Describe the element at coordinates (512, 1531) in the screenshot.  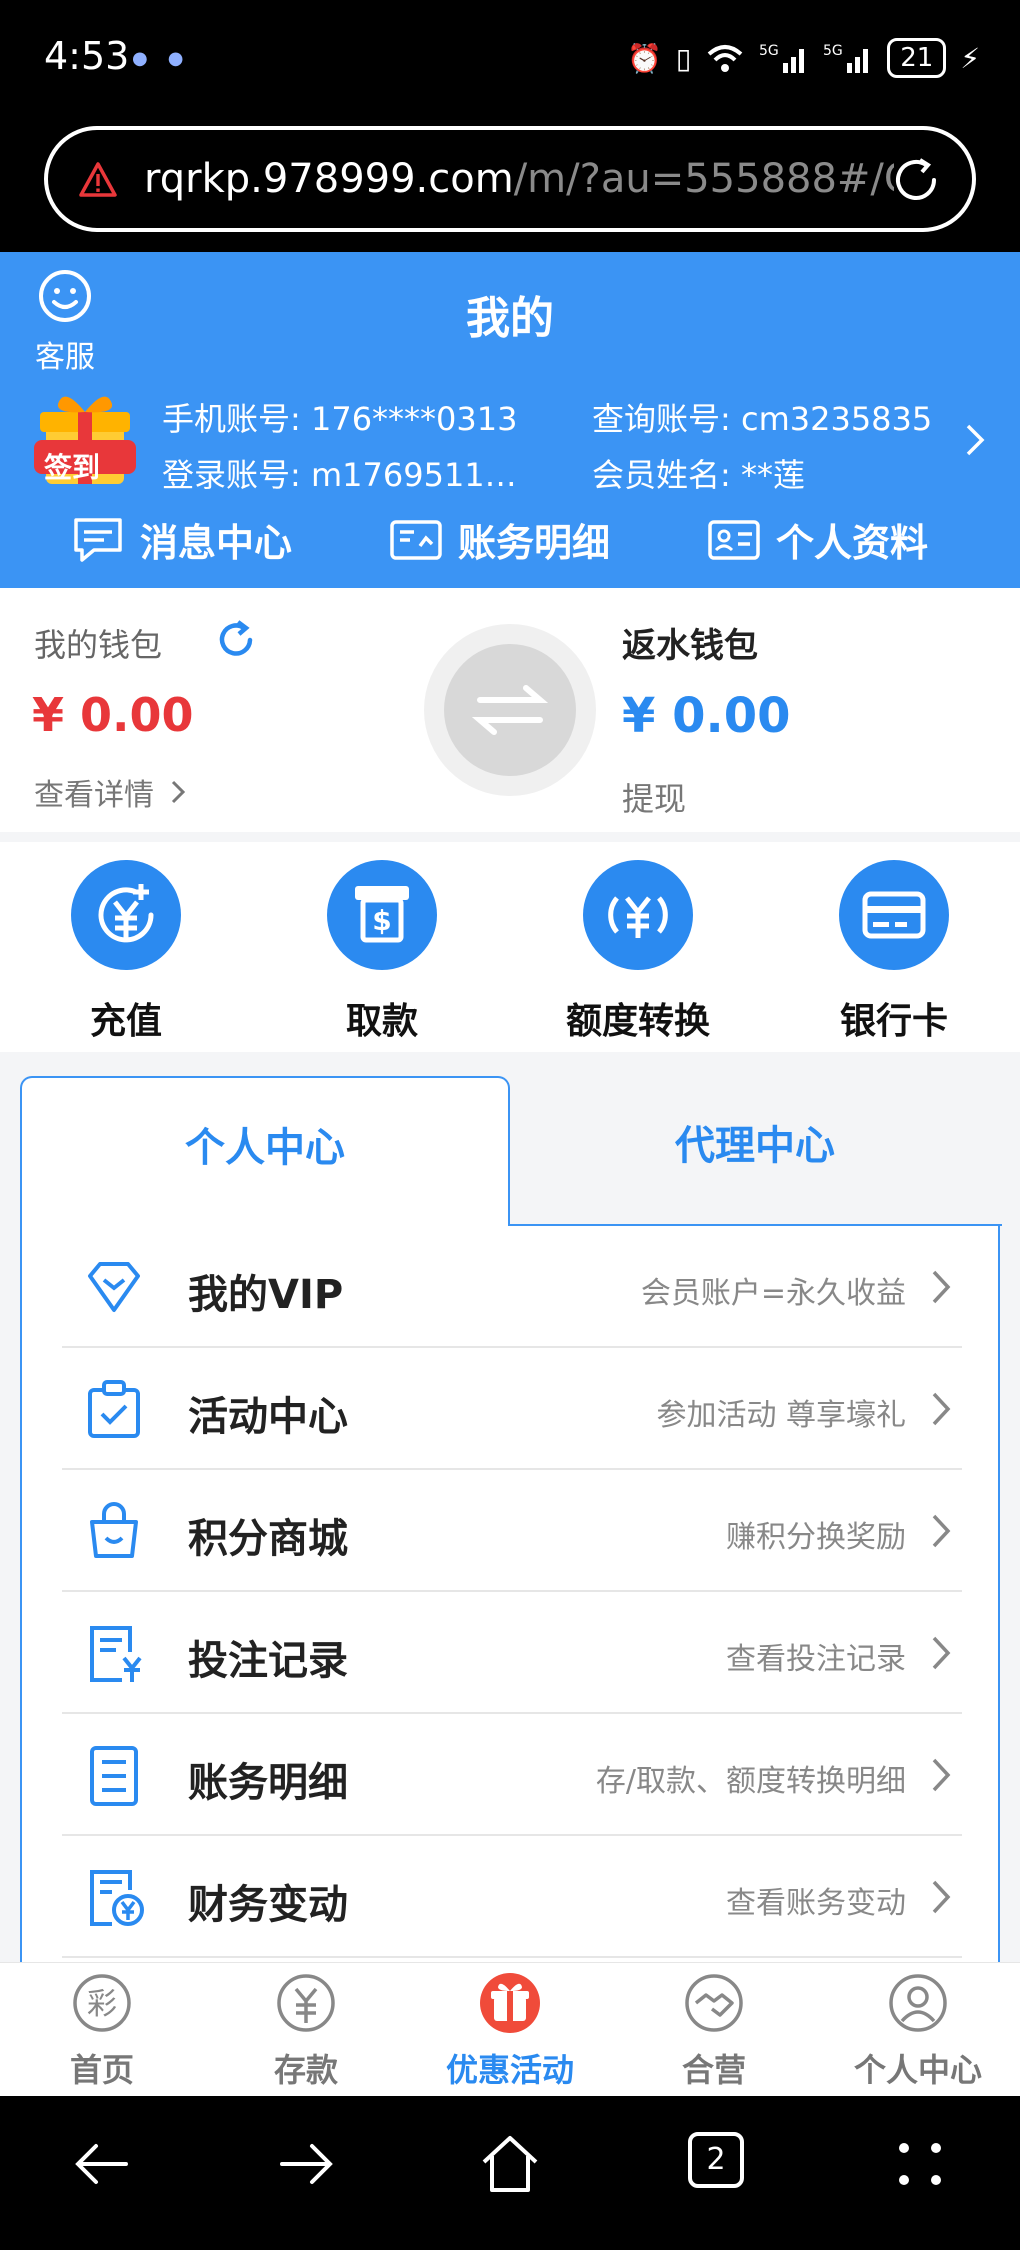
I see `menu-item-points-mall: 积分商城 赚积分换奖励` at that location.